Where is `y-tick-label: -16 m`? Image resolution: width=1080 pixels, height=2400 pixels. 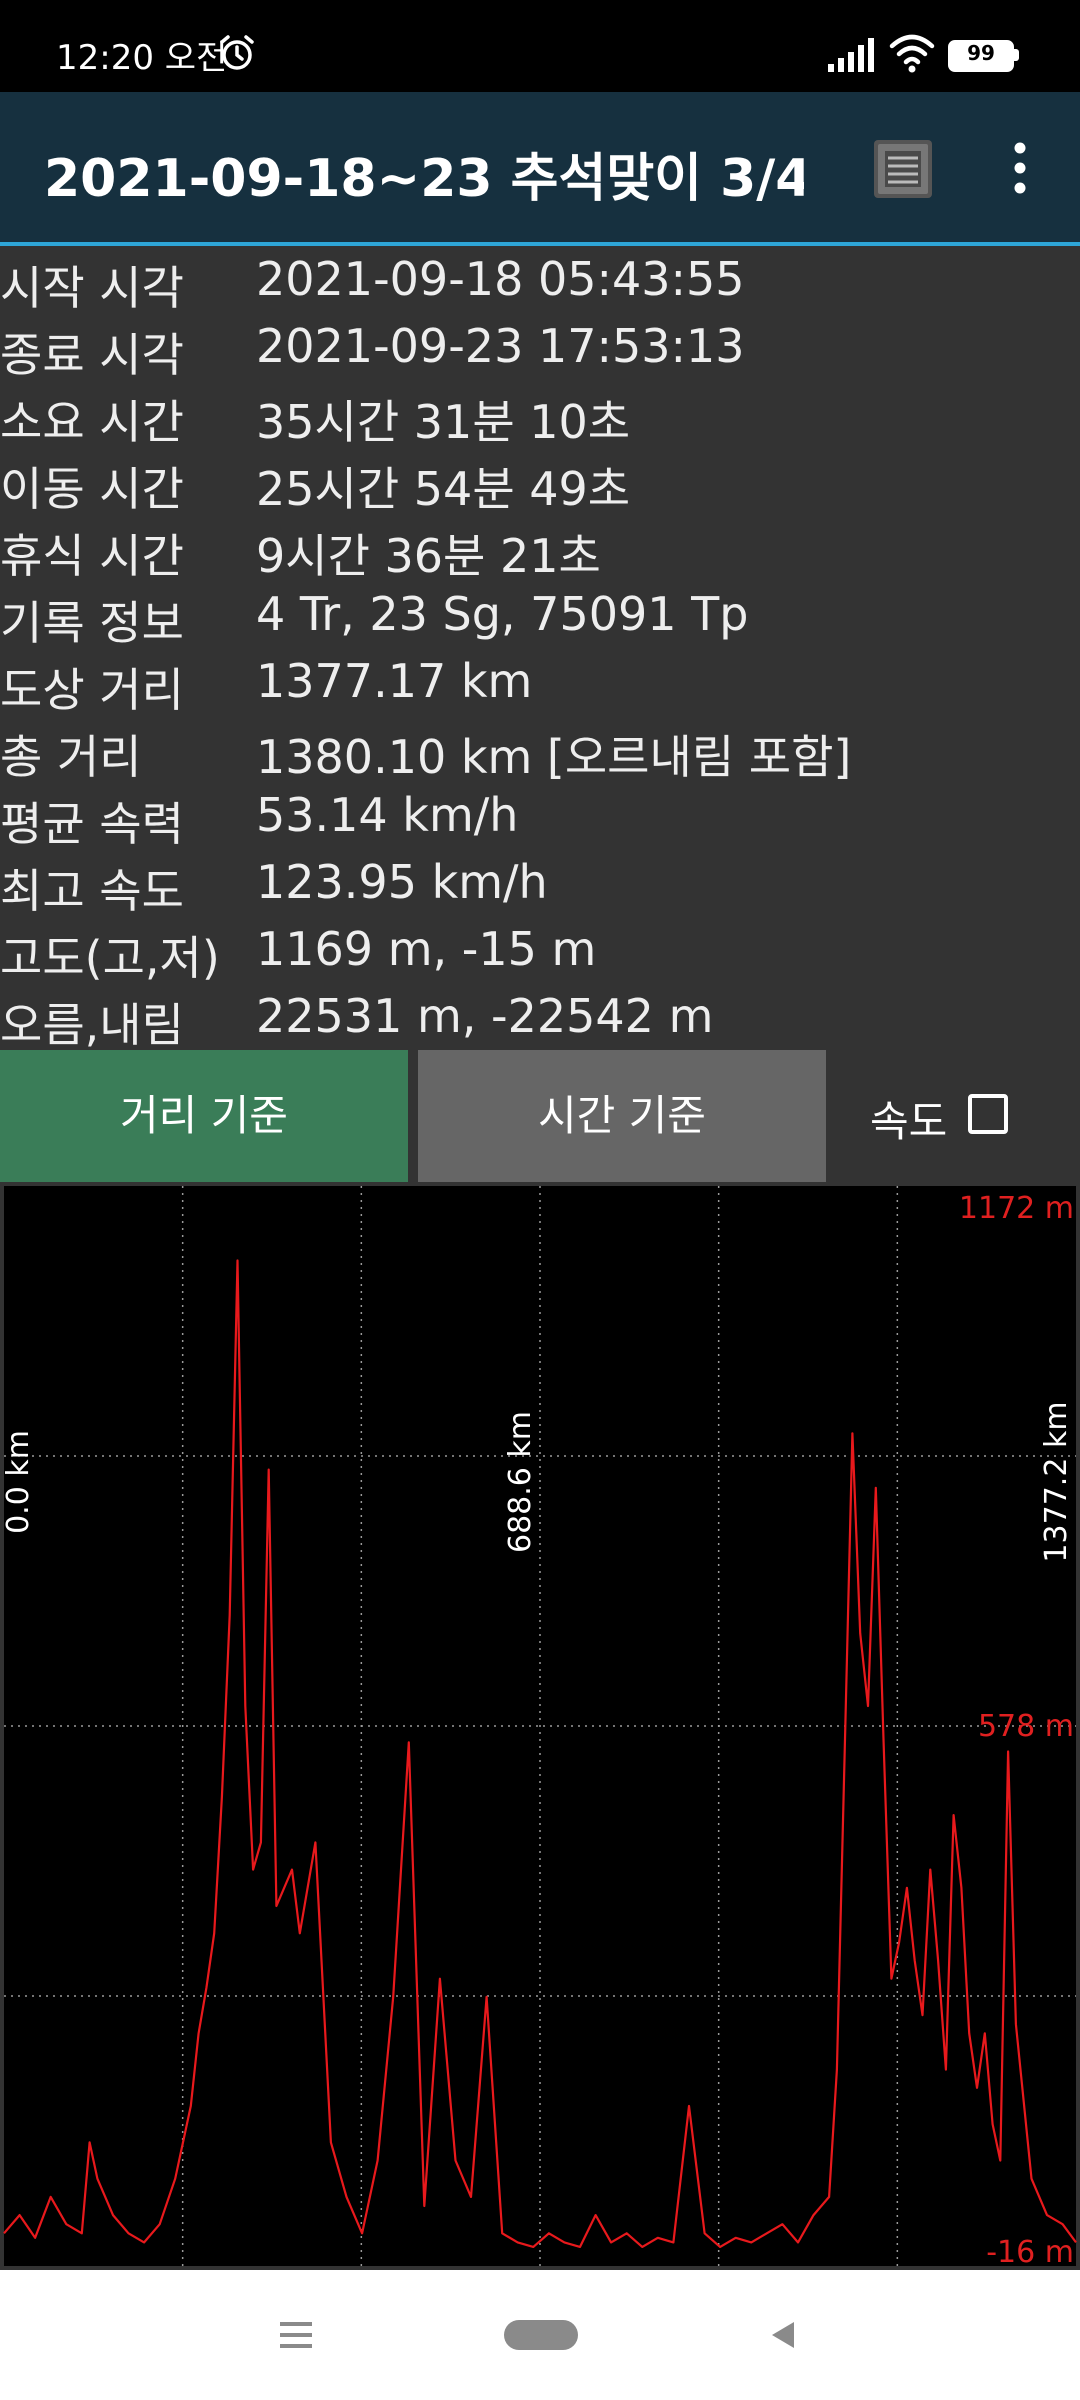
y-tick-label: -16 m is located at coordinates (1030, 2252).